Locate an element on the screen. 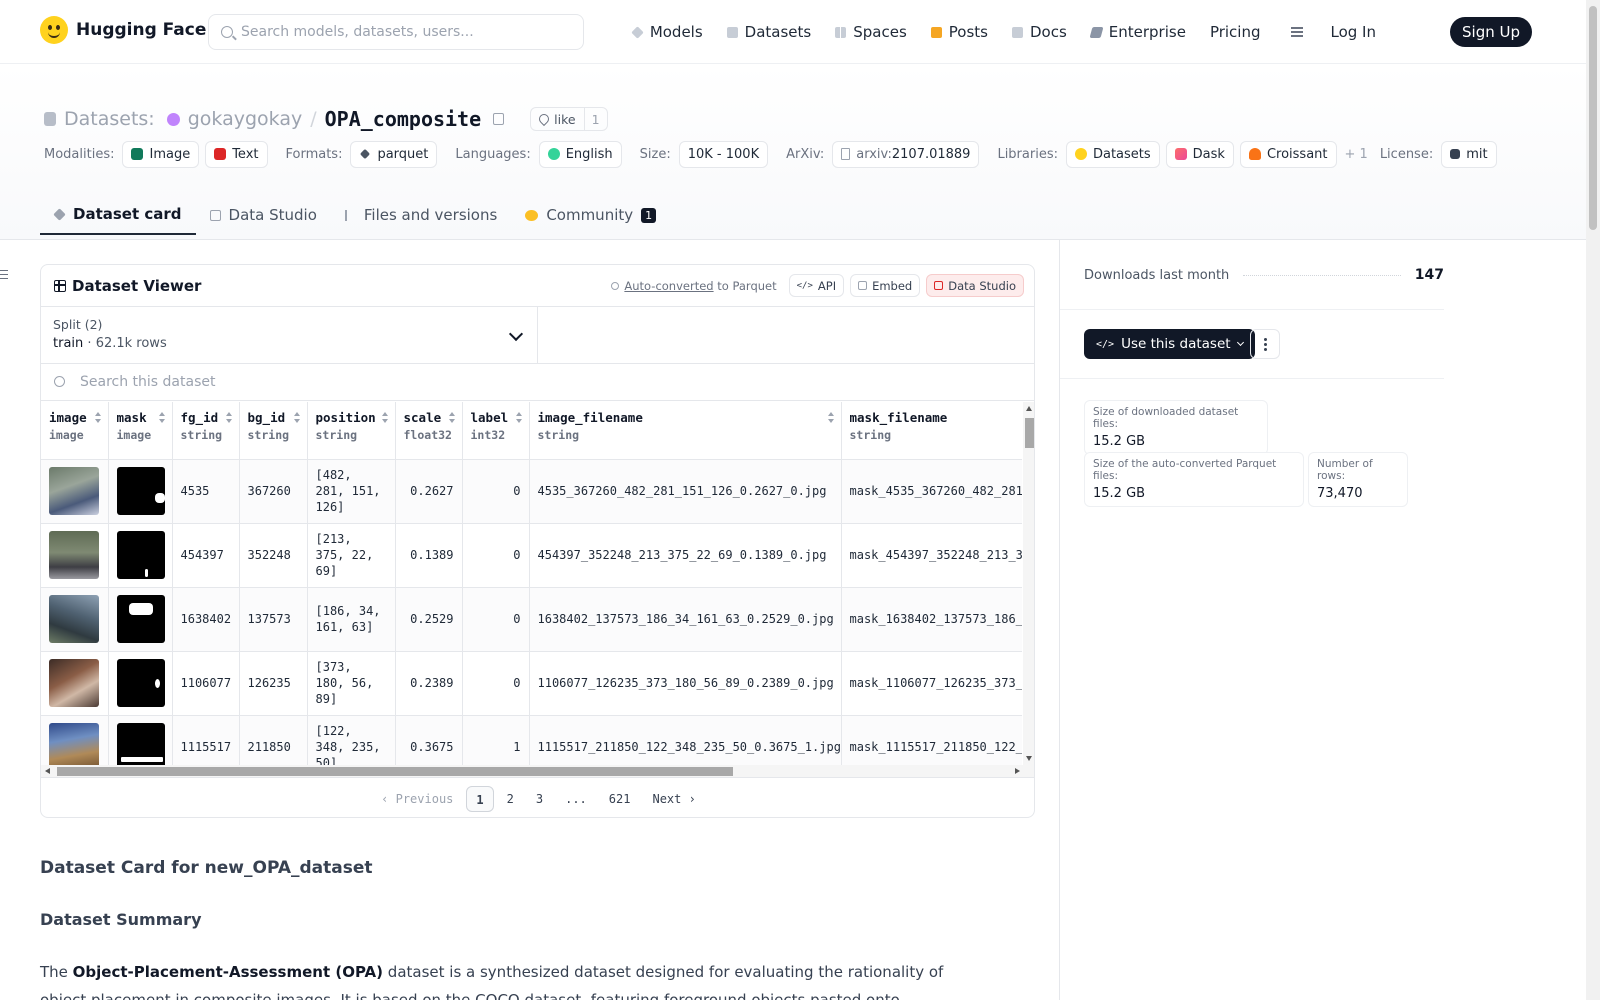 The height and width of the screenshot is (1000, 1600). dataset-search-input: Search this dataset is located at coordinates (537, 382).